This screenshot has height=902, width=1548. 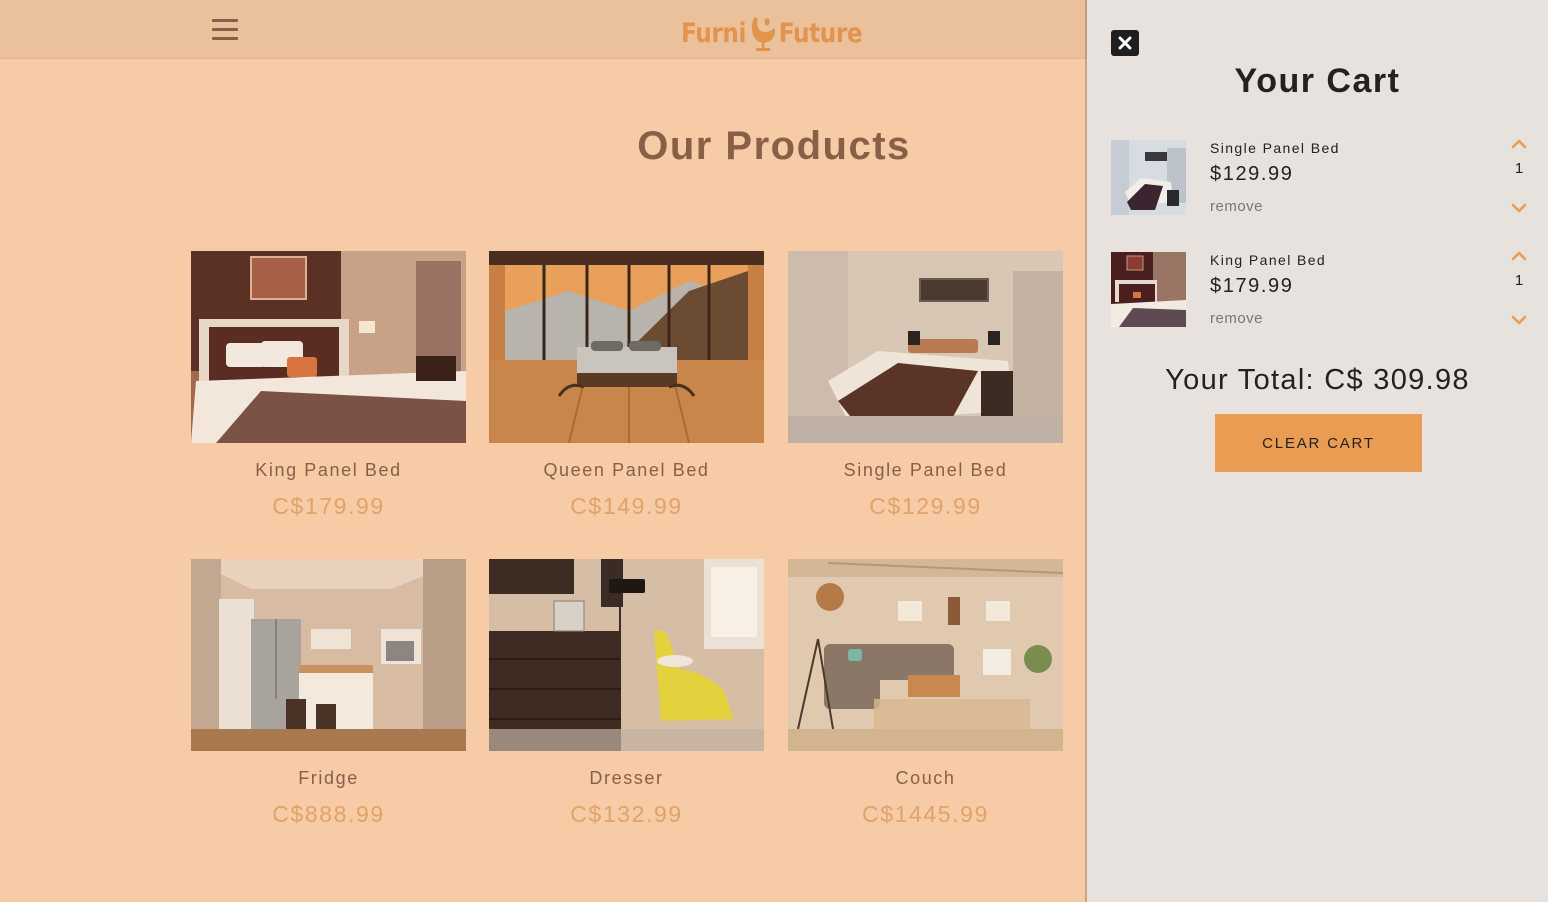 What do you see at coordinates (1317, 380) in the screenshot?
I see `cart-total: Your Total: C$ 309.98` at bounding box center [1317, 380].